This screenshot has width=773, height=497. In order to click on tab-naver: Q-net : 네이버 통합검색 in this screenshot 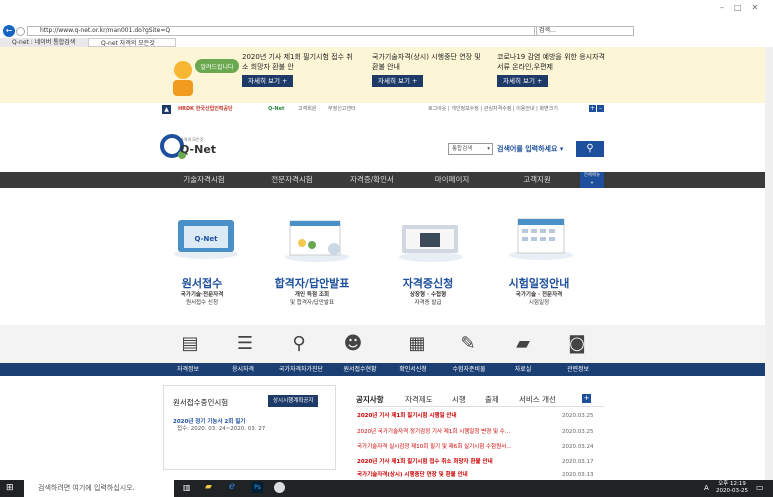, I will do `click(44, 42)`.